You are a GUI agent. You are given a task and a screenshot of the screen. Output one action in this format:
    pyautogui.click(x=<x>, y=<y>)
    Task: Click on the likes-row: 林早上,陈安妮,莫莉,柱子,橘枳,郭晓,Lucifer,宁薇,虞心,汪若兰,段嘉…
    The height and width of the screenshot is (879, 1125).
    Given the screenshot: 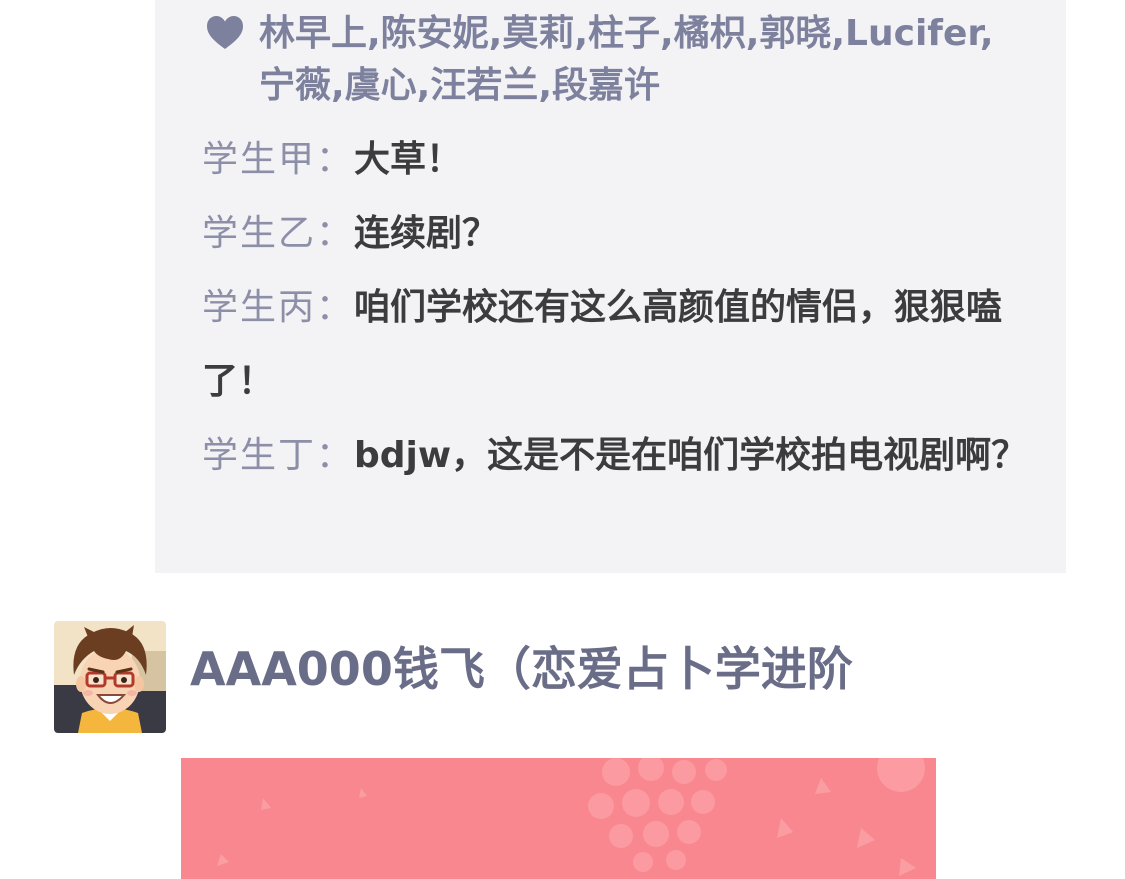 What is the action you would take?
    pyautogui.click(x=625, y=60)
    